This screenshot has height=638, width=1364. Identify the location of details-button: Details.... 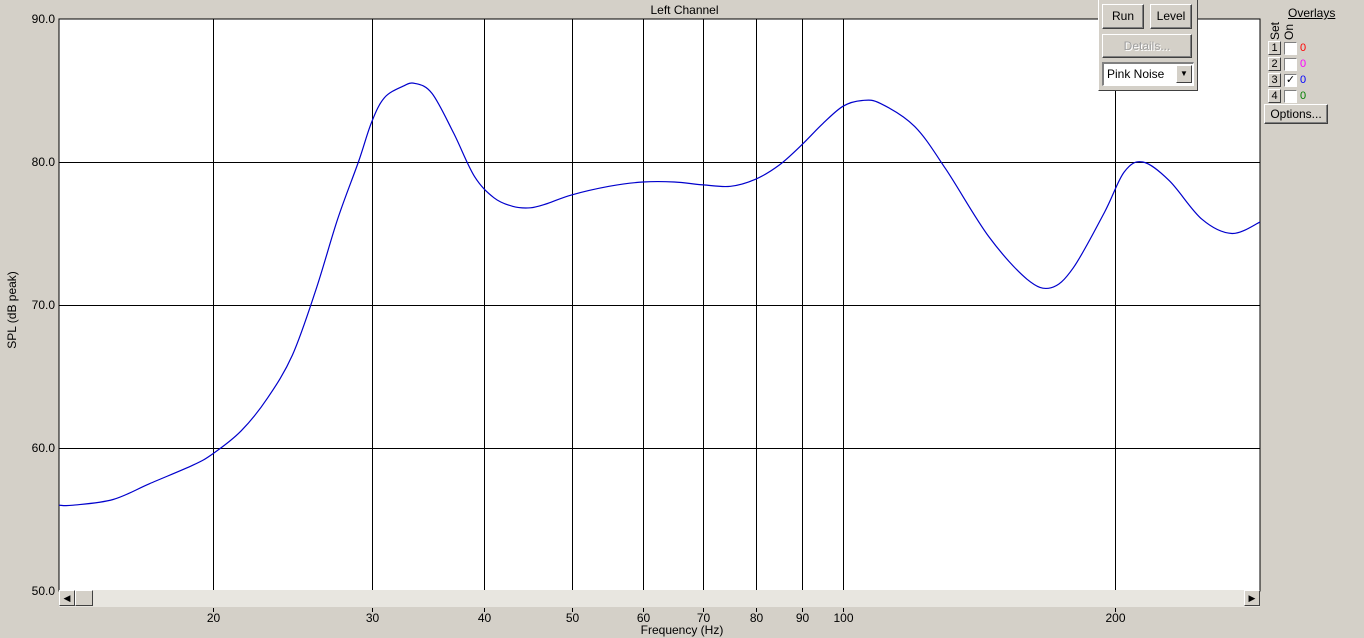
(1147, 46).